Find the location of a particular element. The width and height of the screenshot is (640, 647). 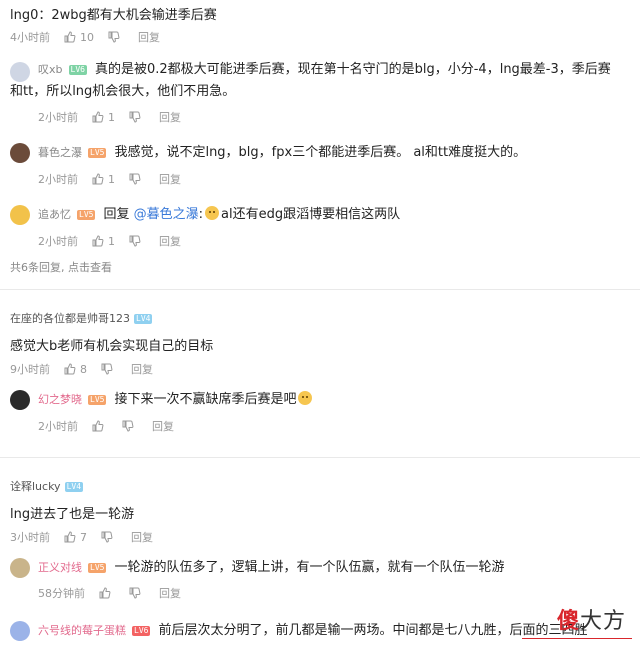

reply-username: 幻之梦晓 is located at coordinates (60, 399).